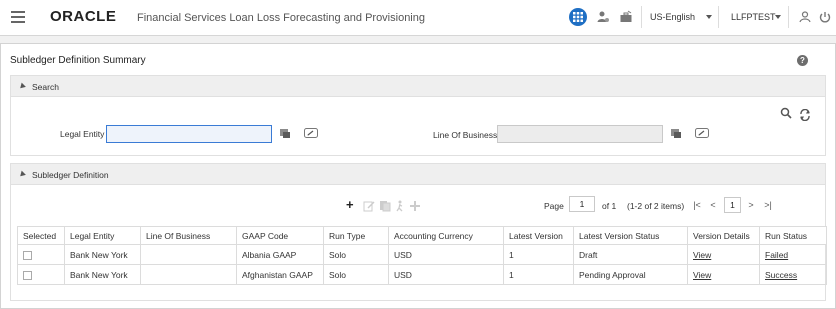  What do you see at coordinates (82, 134) in the screenshot?
I see `legal-entity-label: Legal Entity` at bounding box center [82, 134].